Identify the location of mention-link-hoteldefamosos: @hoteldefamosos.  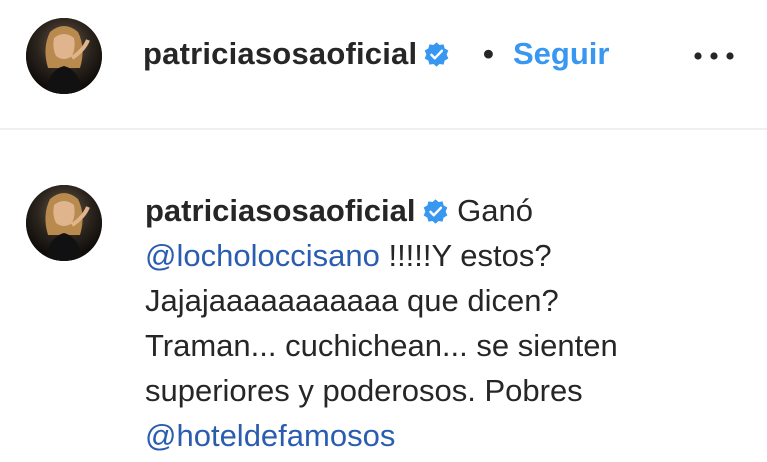
(270, 435).